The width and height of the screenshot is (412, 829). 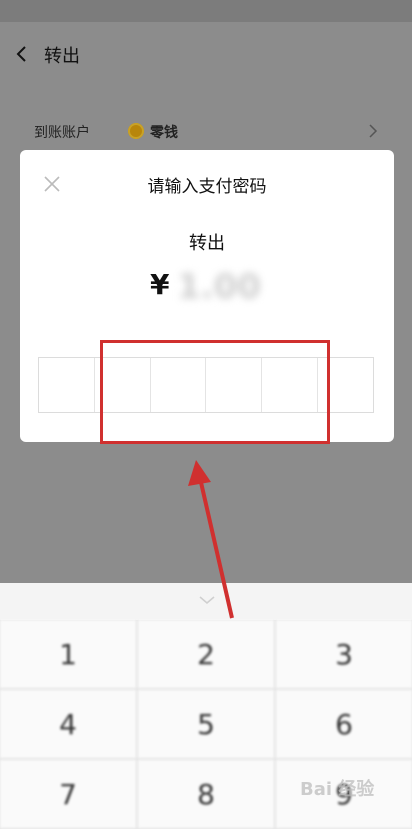 What do you see at coordinates (68, 794) in the screenshot?
I see `key-7: 7` at bounding box center [68, 794].